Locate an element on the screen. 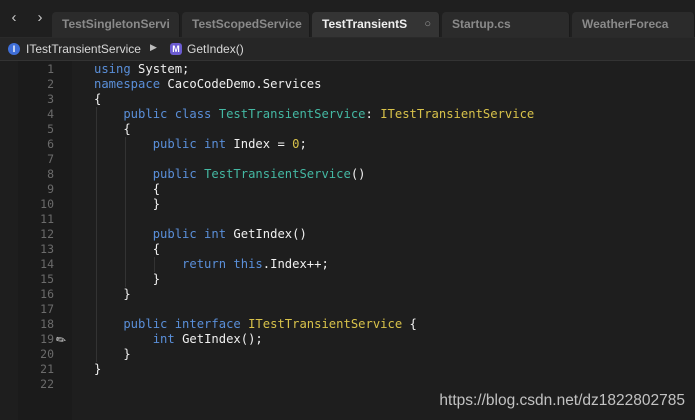 The image size is (695, 420). code-text: int GetIndex(); is located at coordinates (178, 339).